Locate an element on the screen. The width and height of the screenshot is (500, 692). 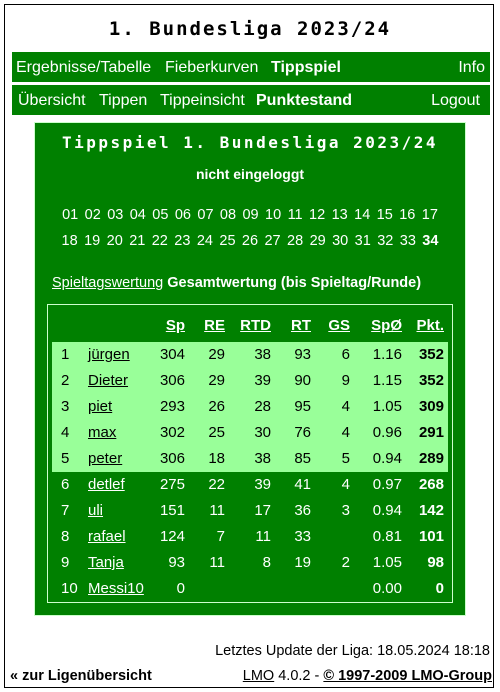
col-rtd: RTD is located at coordinates (255, 325).